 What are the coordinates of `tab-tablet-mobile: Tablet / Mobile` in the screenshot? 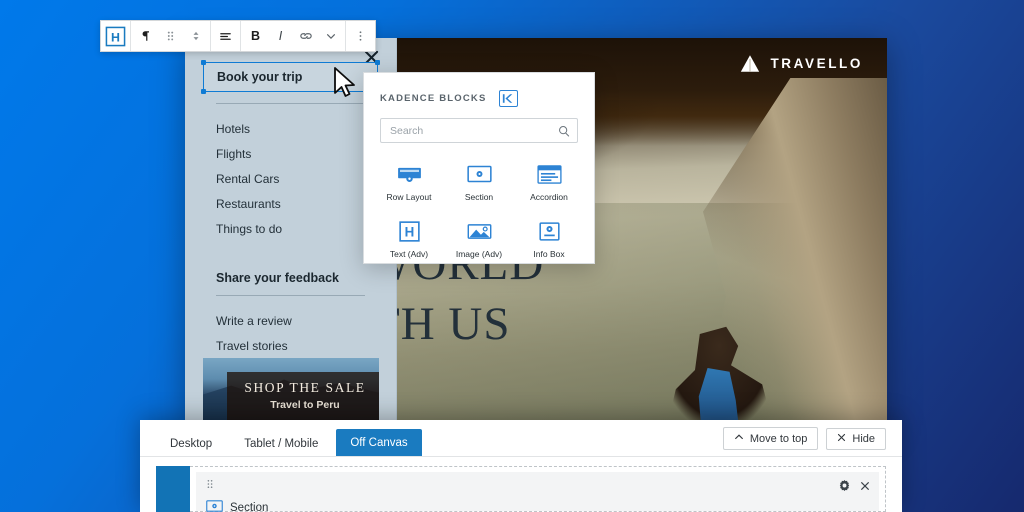 It's located at (281, 443).